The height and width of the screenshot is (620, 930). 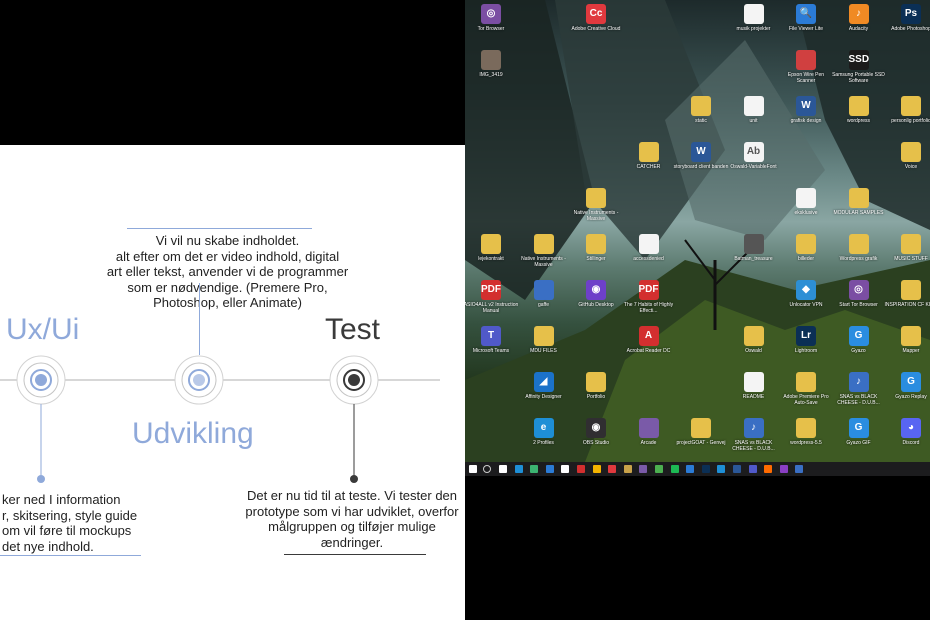 I want to click on desktop-icon-label: musik projekter, so click(x=753, y=29).